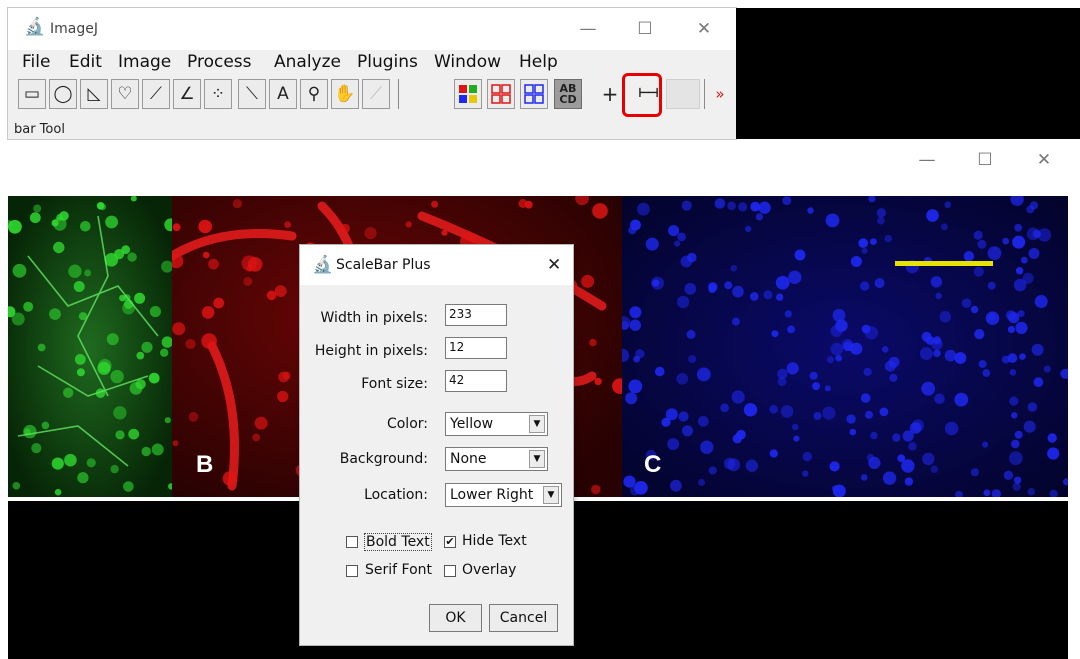 The width and height of the screenshot is (1080, 659). I want to click on location-select-value: Lower Right, so click(492, 495).